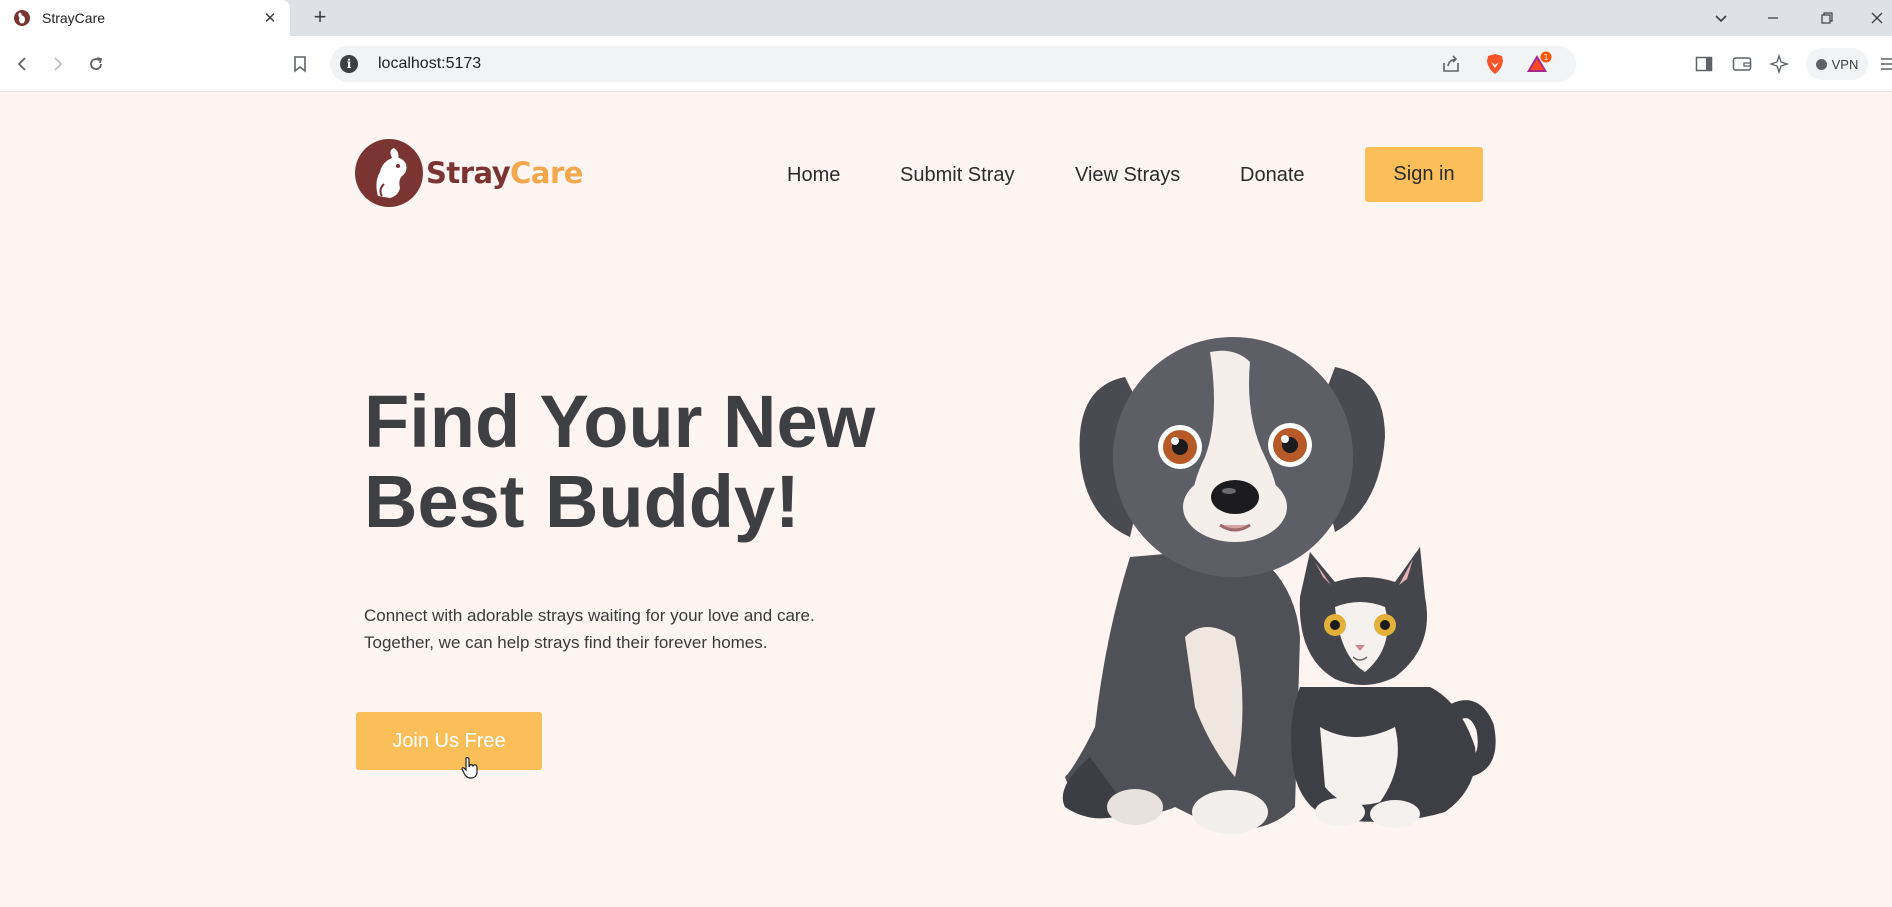  I want to click on forward-icon, so click(58, 64).